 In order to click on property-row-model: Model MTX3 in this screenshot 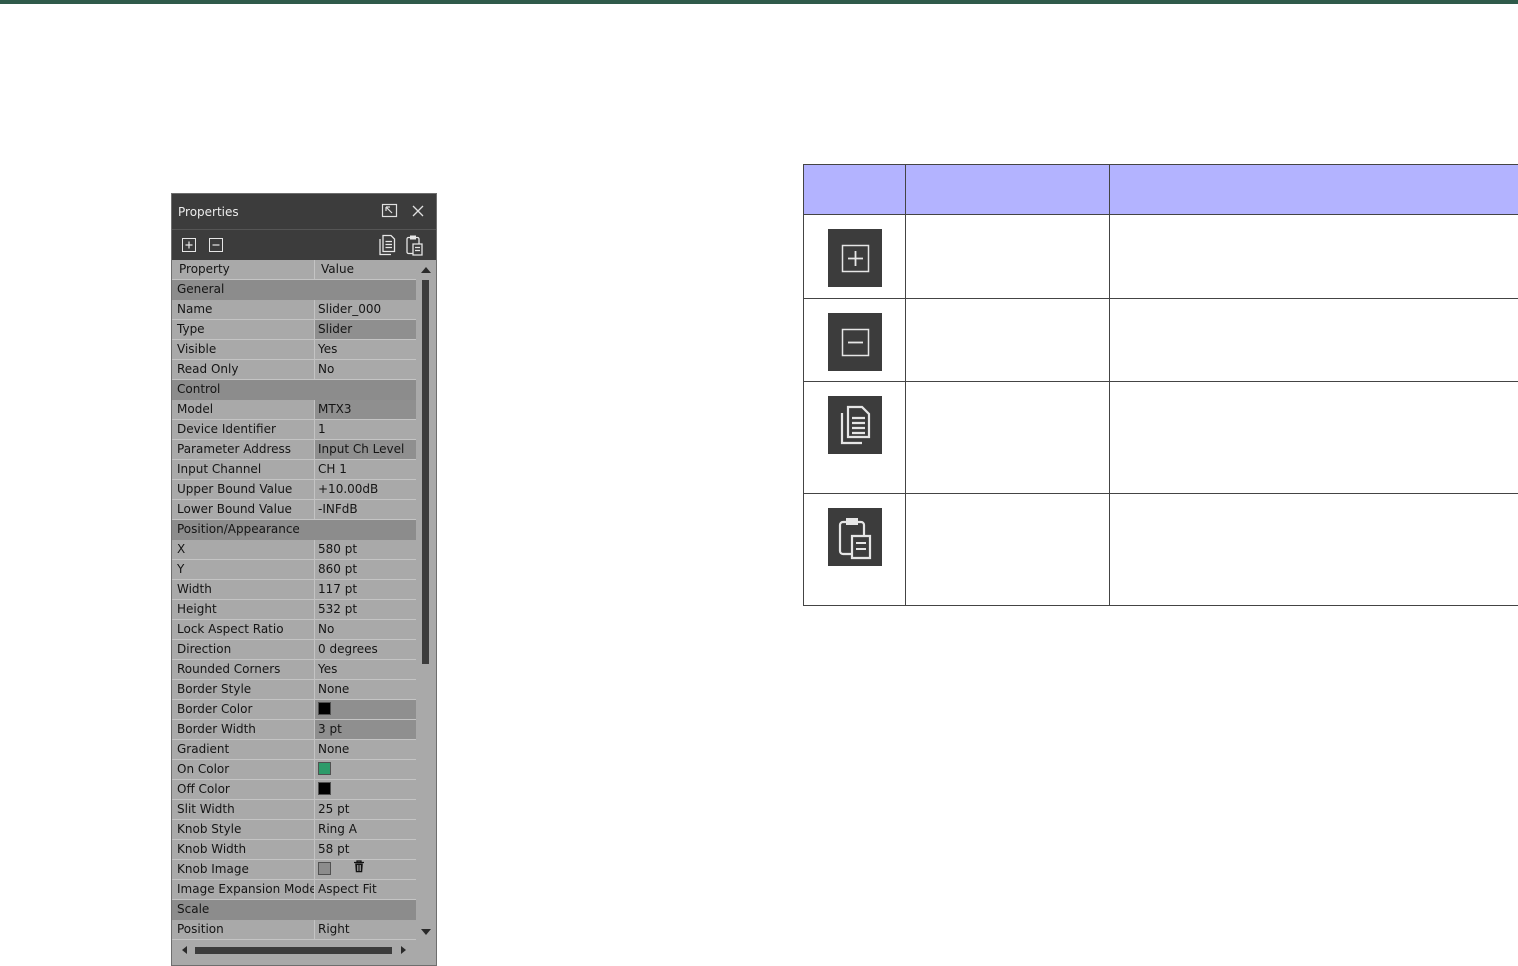, I will do `click(294, 410)`.